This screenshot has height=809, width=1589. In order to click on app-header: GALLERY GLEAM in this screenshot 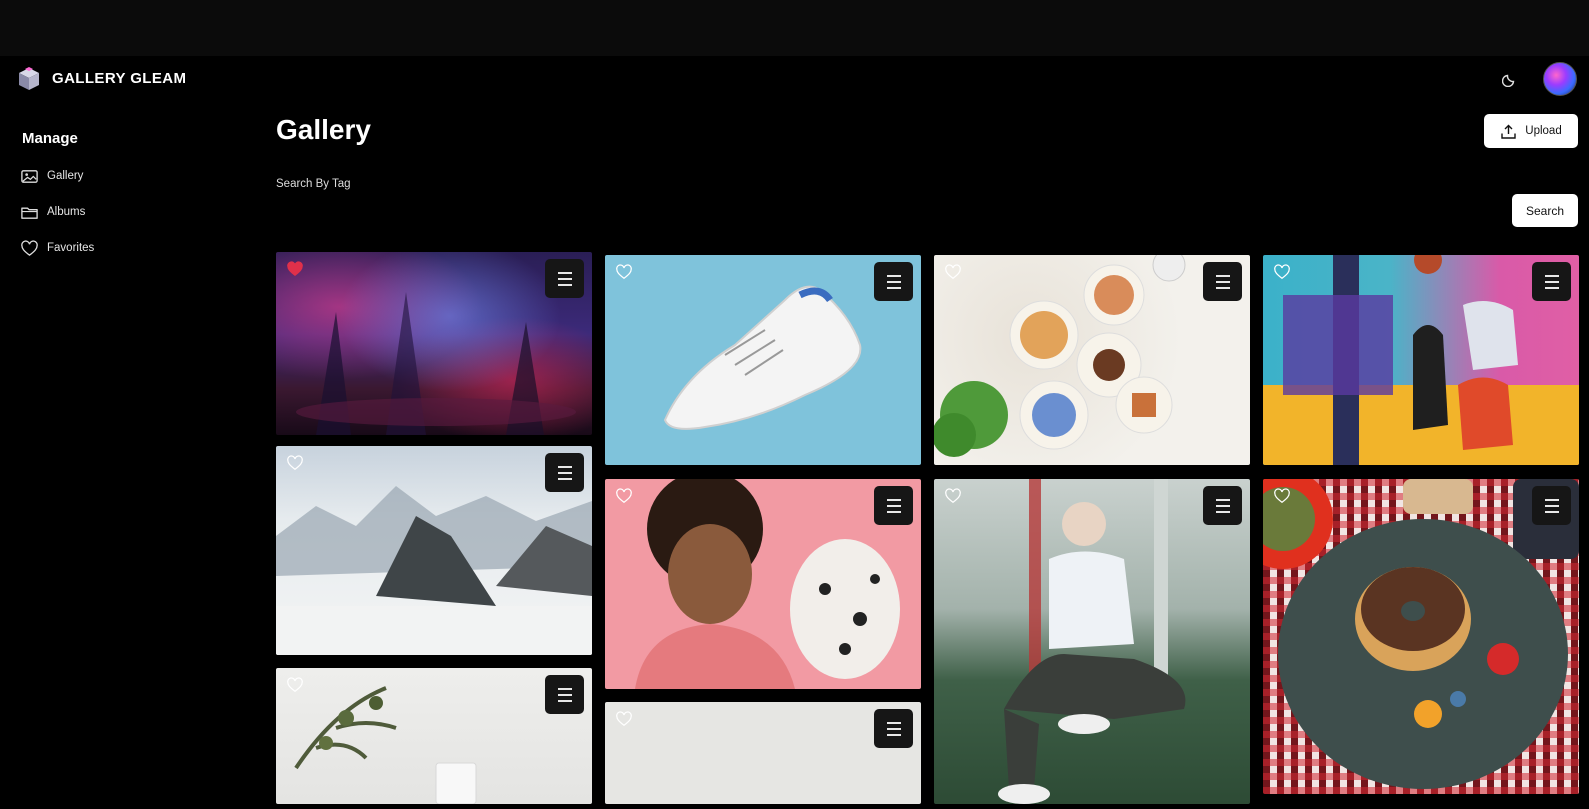, I will do `click(794, 80)`.